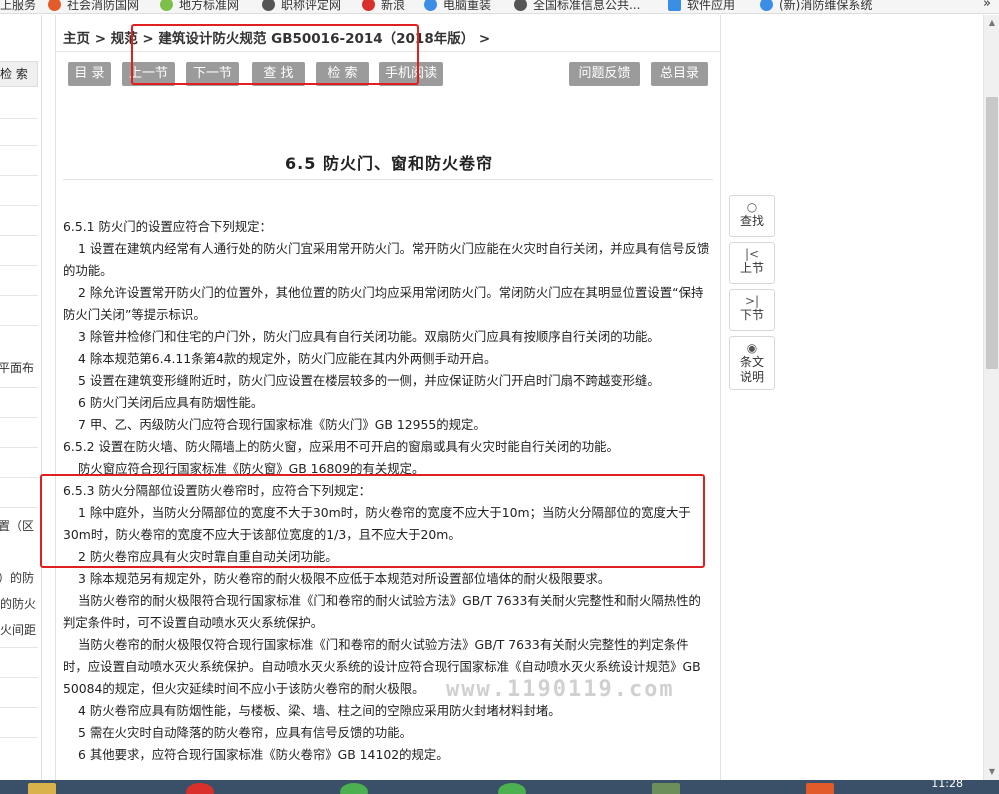  I want to click on section-title: 6.5 防火门、窗和防火卷帘, so click(389, 163).